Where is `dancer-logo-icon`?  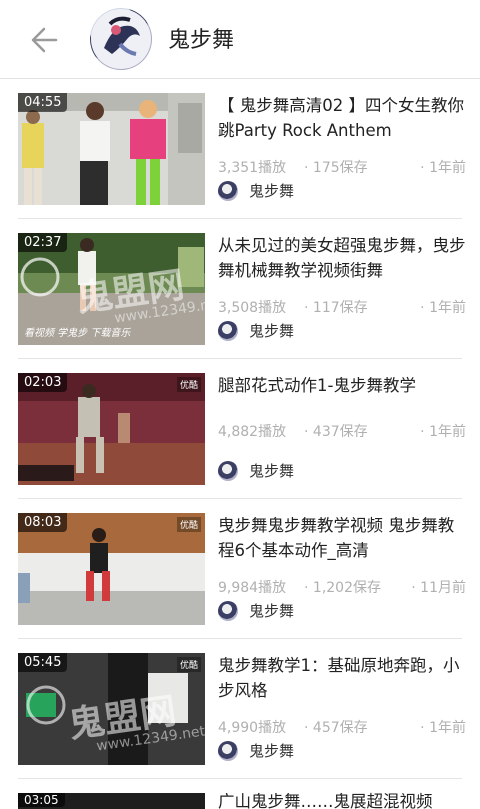 dancer-logo-icon is located at coordinates (121, 39).